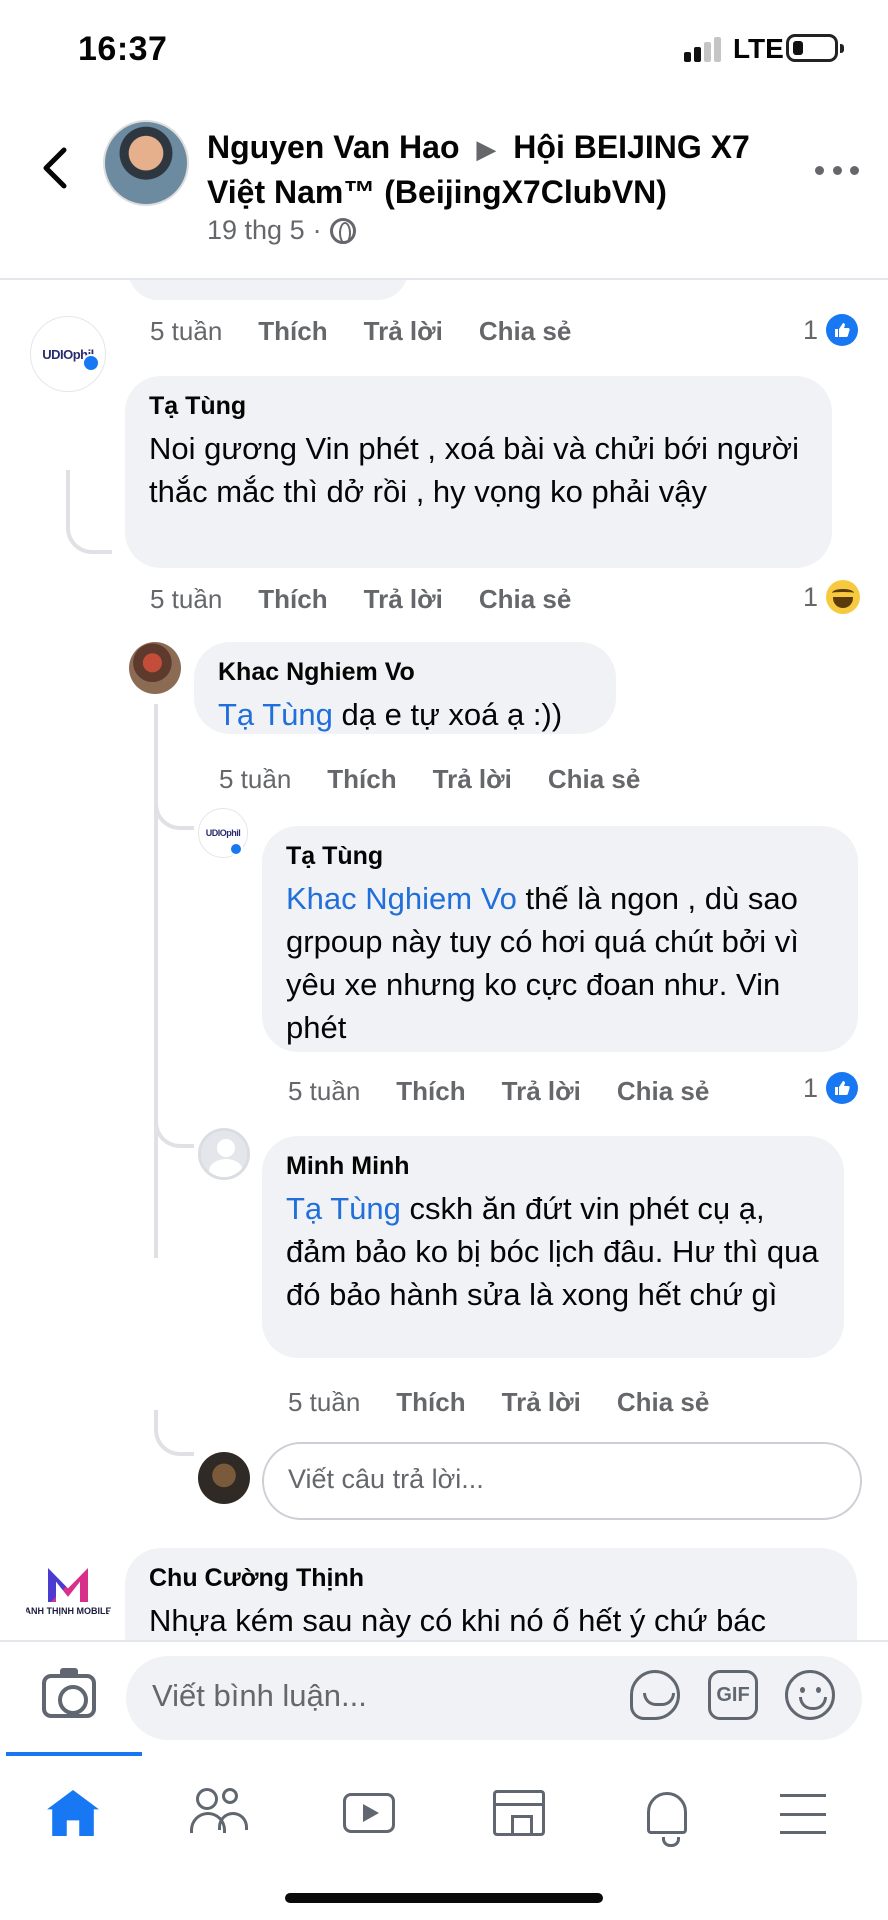 This screenshot has height=1920, width=888. I want to click on current-user-avatar, so click(224, 1478).